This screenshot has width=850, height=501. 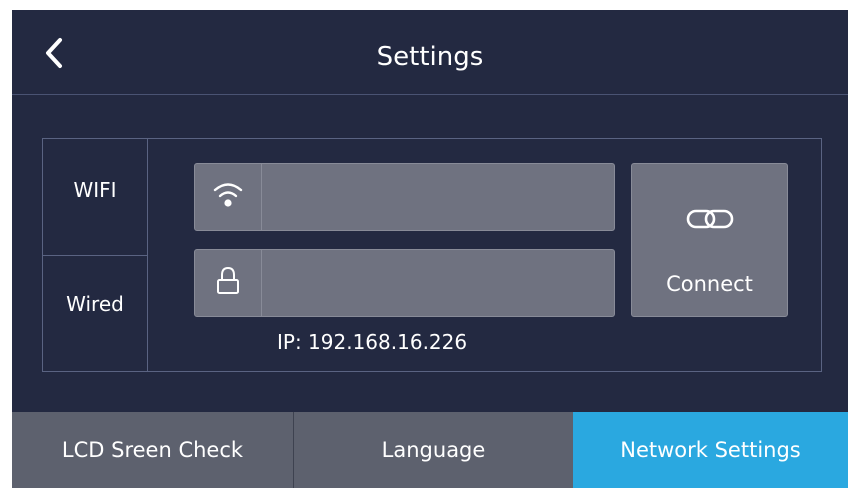 What do you see at coordinates (710, 450) in the screenshot?
I see `tab-network-settings: Network Settings` at bounding box center [710, 450].